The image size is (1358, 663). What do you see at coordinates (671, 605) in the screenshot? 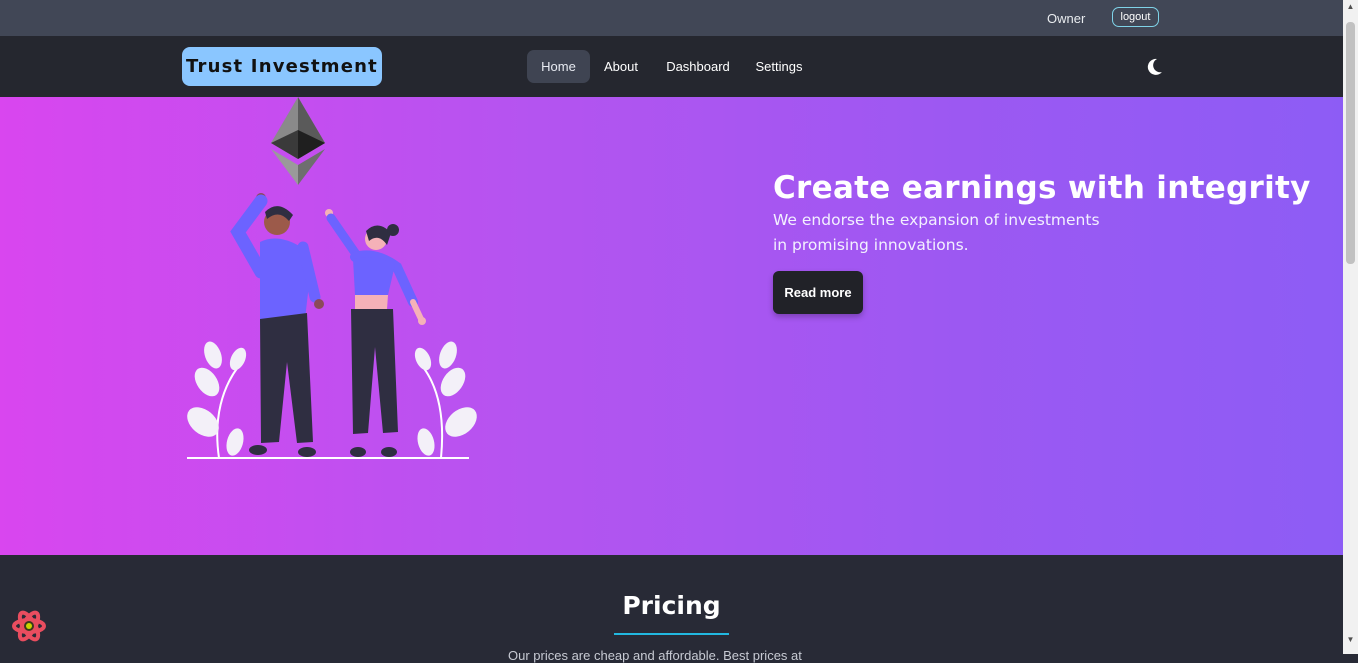
I see `pricing-title: Pricing` at bounding box center [671, 605].